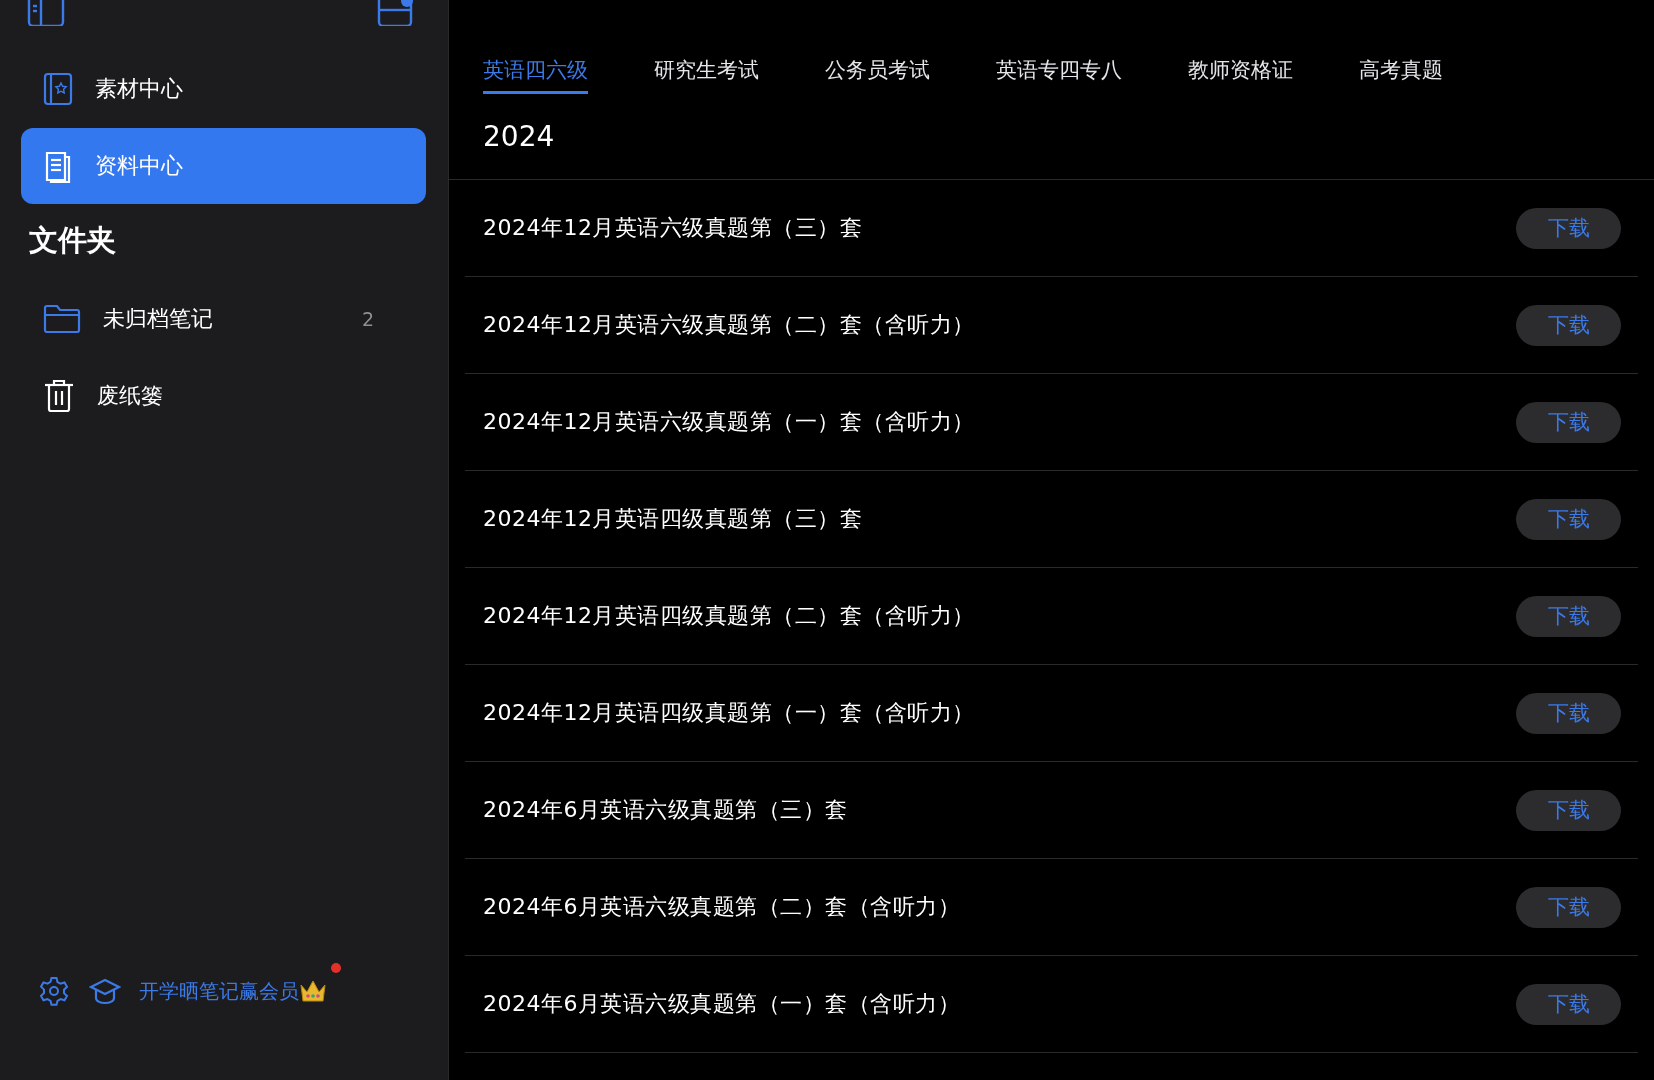 The image size is (1654, 1080). Describe the element at coordinates (729, 616) in the screenshot. I see `document-title: 2024年12月英语四级真题第（二）套（含听力）` at that location.